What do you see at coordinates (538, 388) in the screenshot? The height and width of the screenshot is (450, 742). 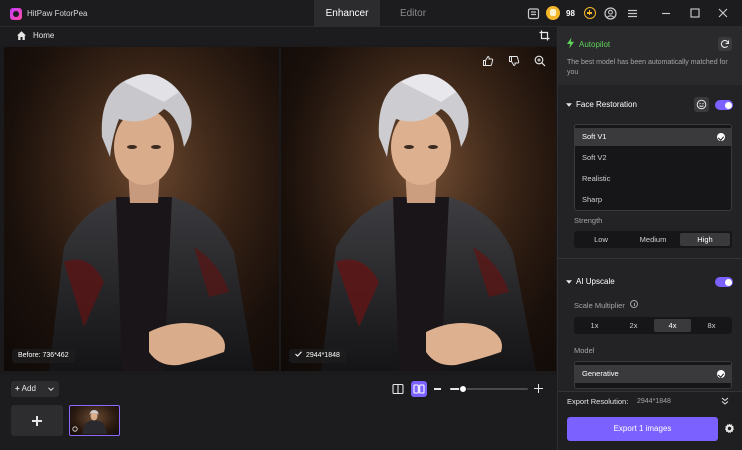 I see `zoom-in-button` at bounding box center [538, 388].